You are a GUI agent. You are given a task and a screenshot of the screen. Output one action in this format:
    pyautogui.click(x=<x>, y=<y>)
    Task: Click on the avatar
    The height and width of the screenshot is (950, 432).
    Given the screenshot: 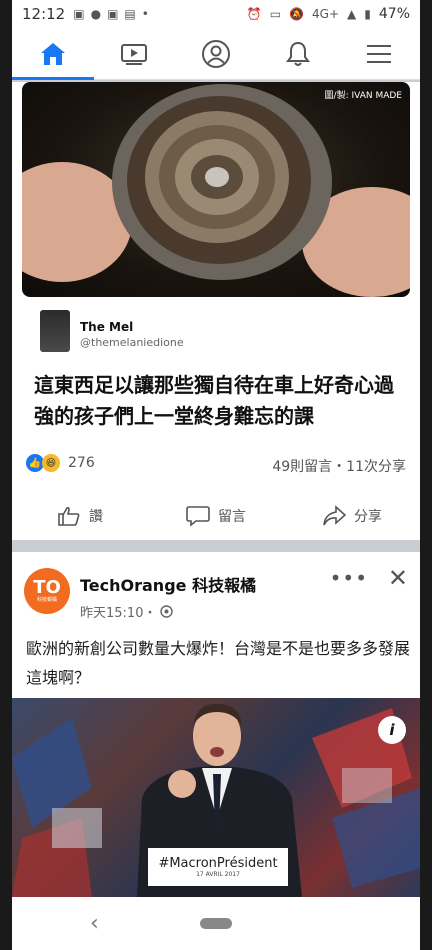 What is the action you would take?
    pyautogui.click(x=55, y=331)
    